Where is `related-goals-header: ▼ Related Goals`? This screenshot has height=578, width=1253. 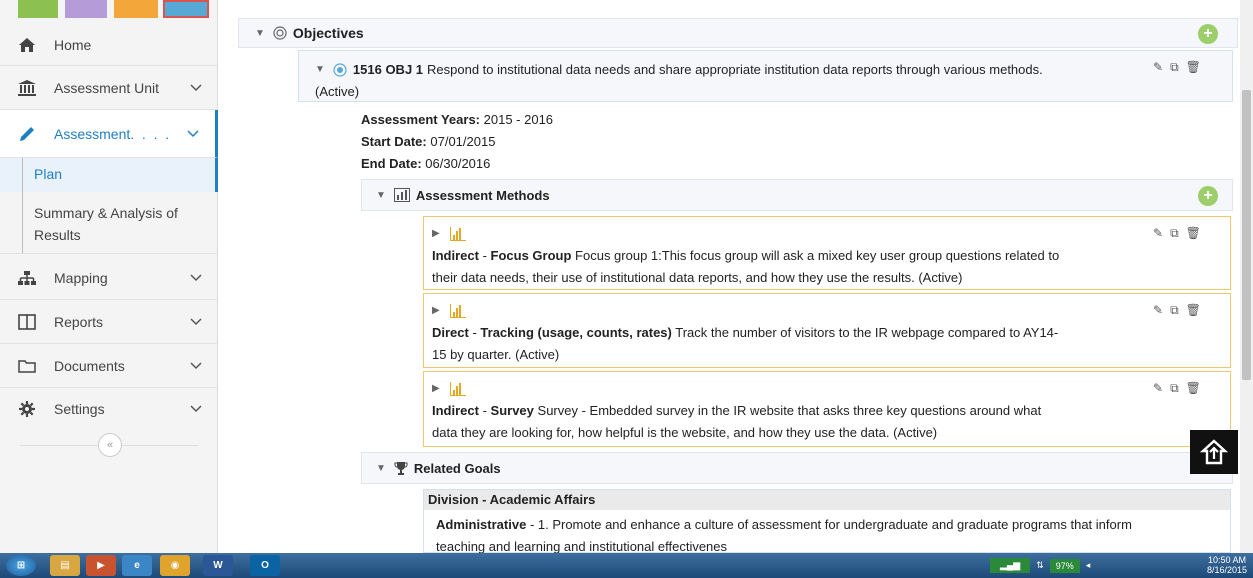
related-goals-header: ▼ Related Goals is located at coordinates (797, 468).